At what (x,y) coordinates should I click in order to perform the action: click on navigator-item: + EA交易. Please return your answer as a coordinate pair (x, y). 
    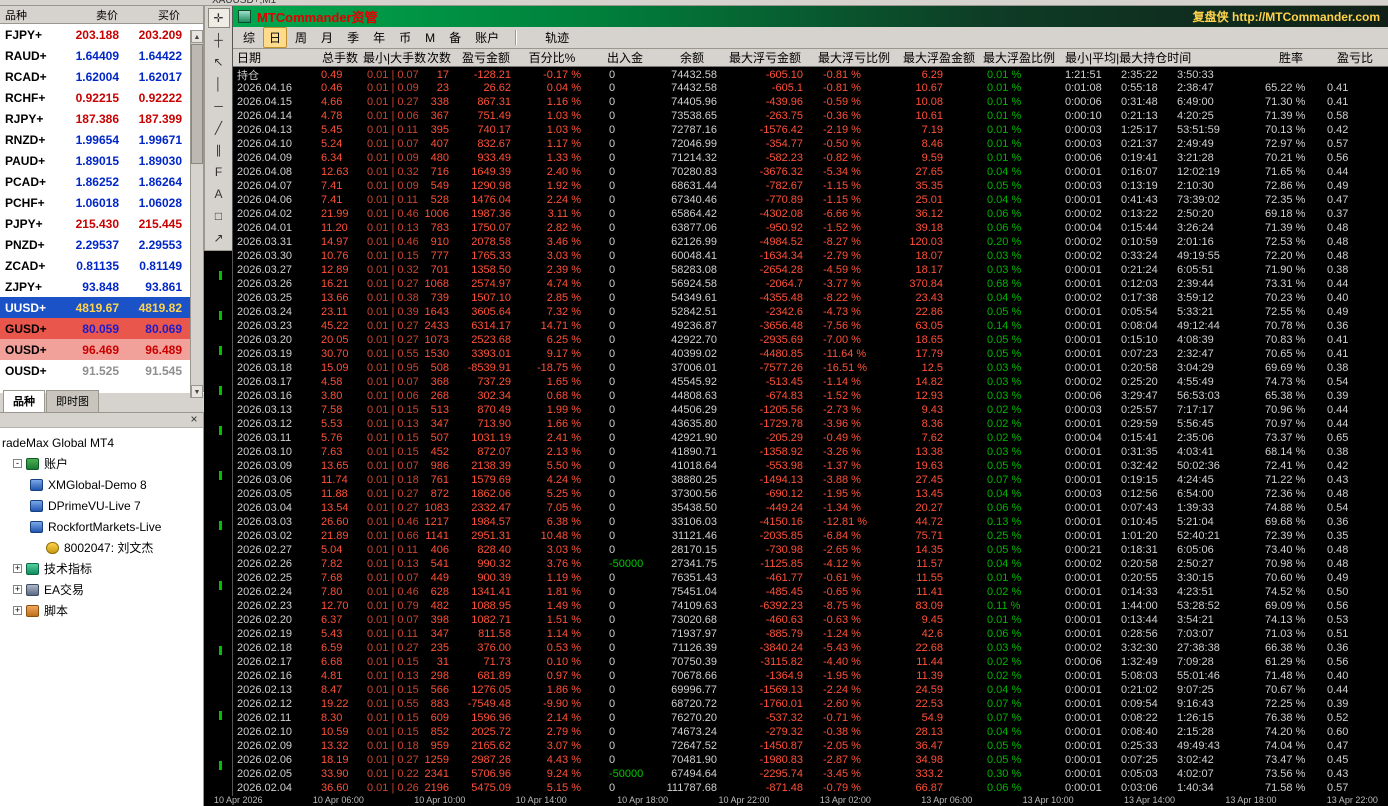
    Looking at the image, I should click on (101, 589).